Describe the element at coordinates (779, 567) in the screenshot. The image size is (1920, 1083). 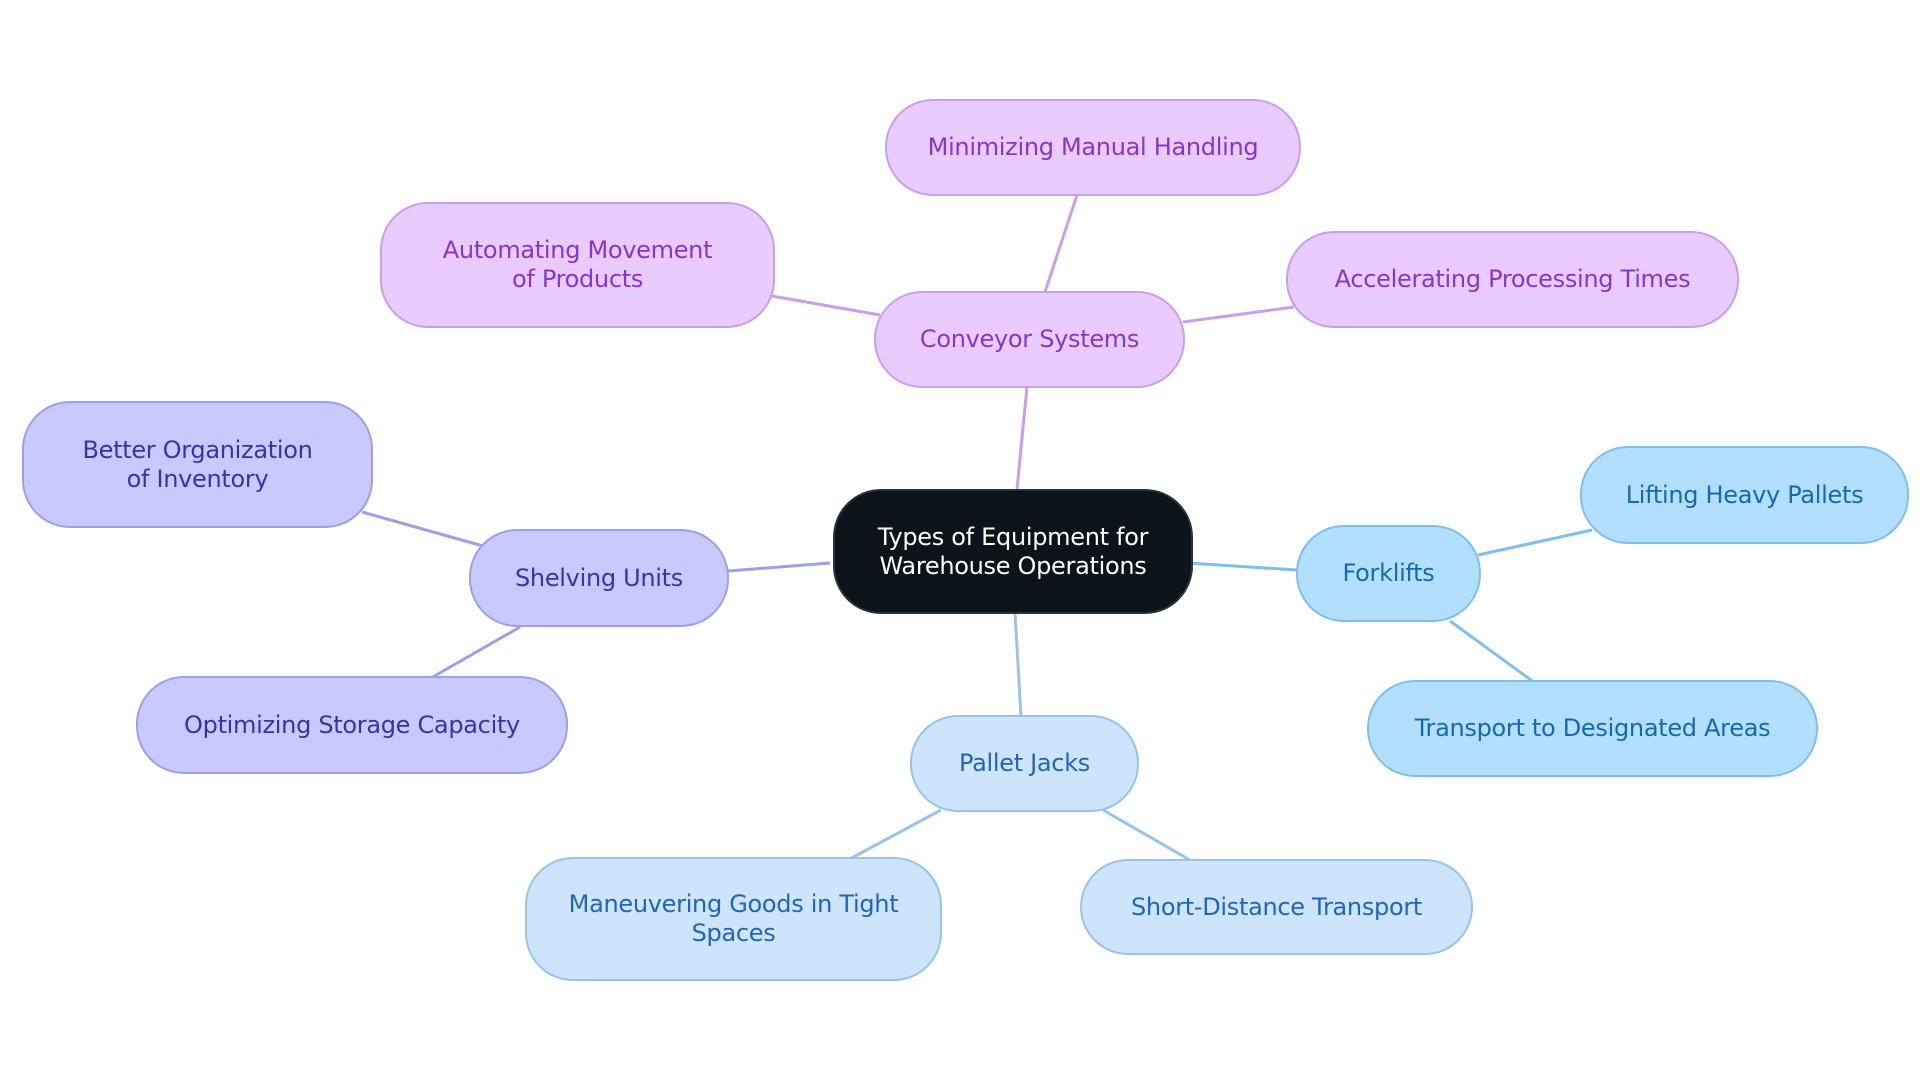
I see `edge-root-shelving` at that location.